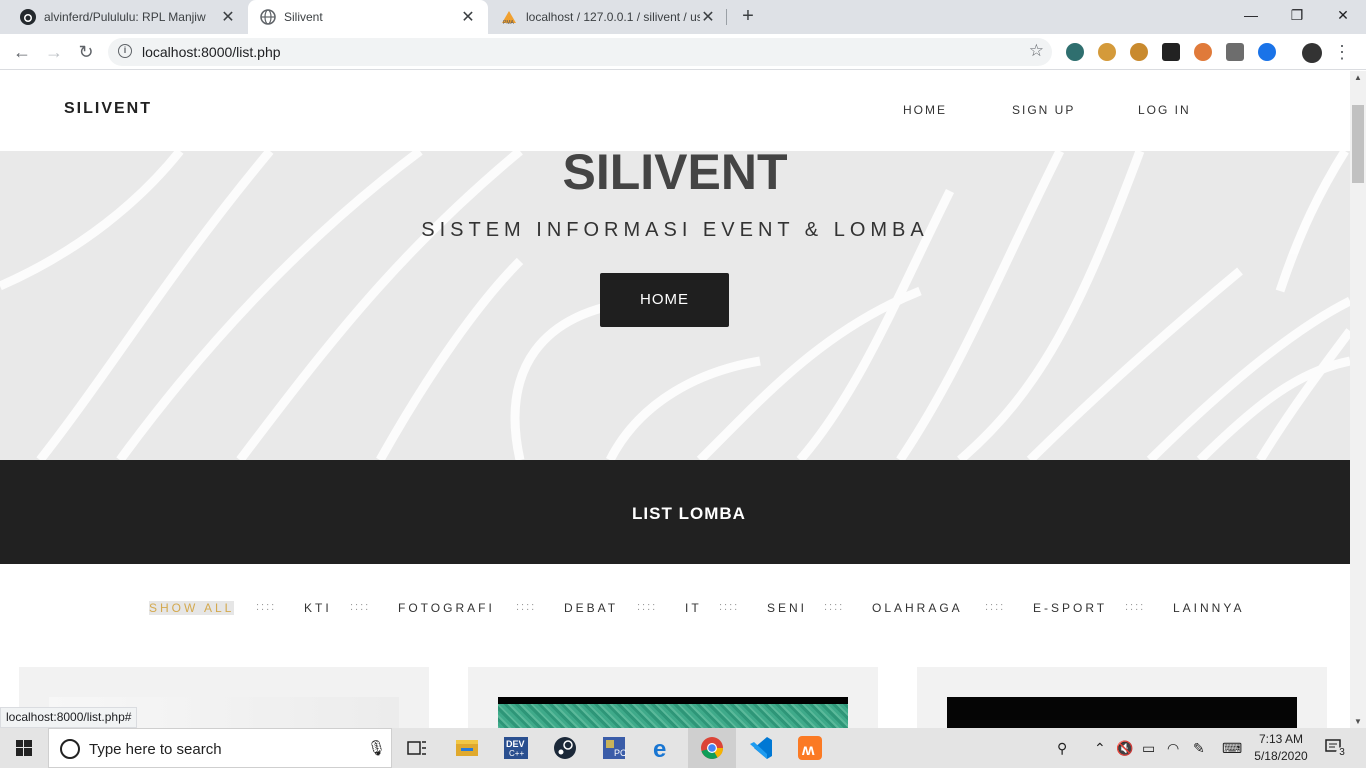 Image resolution: width=1366 pixels, height=773 pixels. I want to click on chevron-up-icon: ⌃, so click(1100, 748).